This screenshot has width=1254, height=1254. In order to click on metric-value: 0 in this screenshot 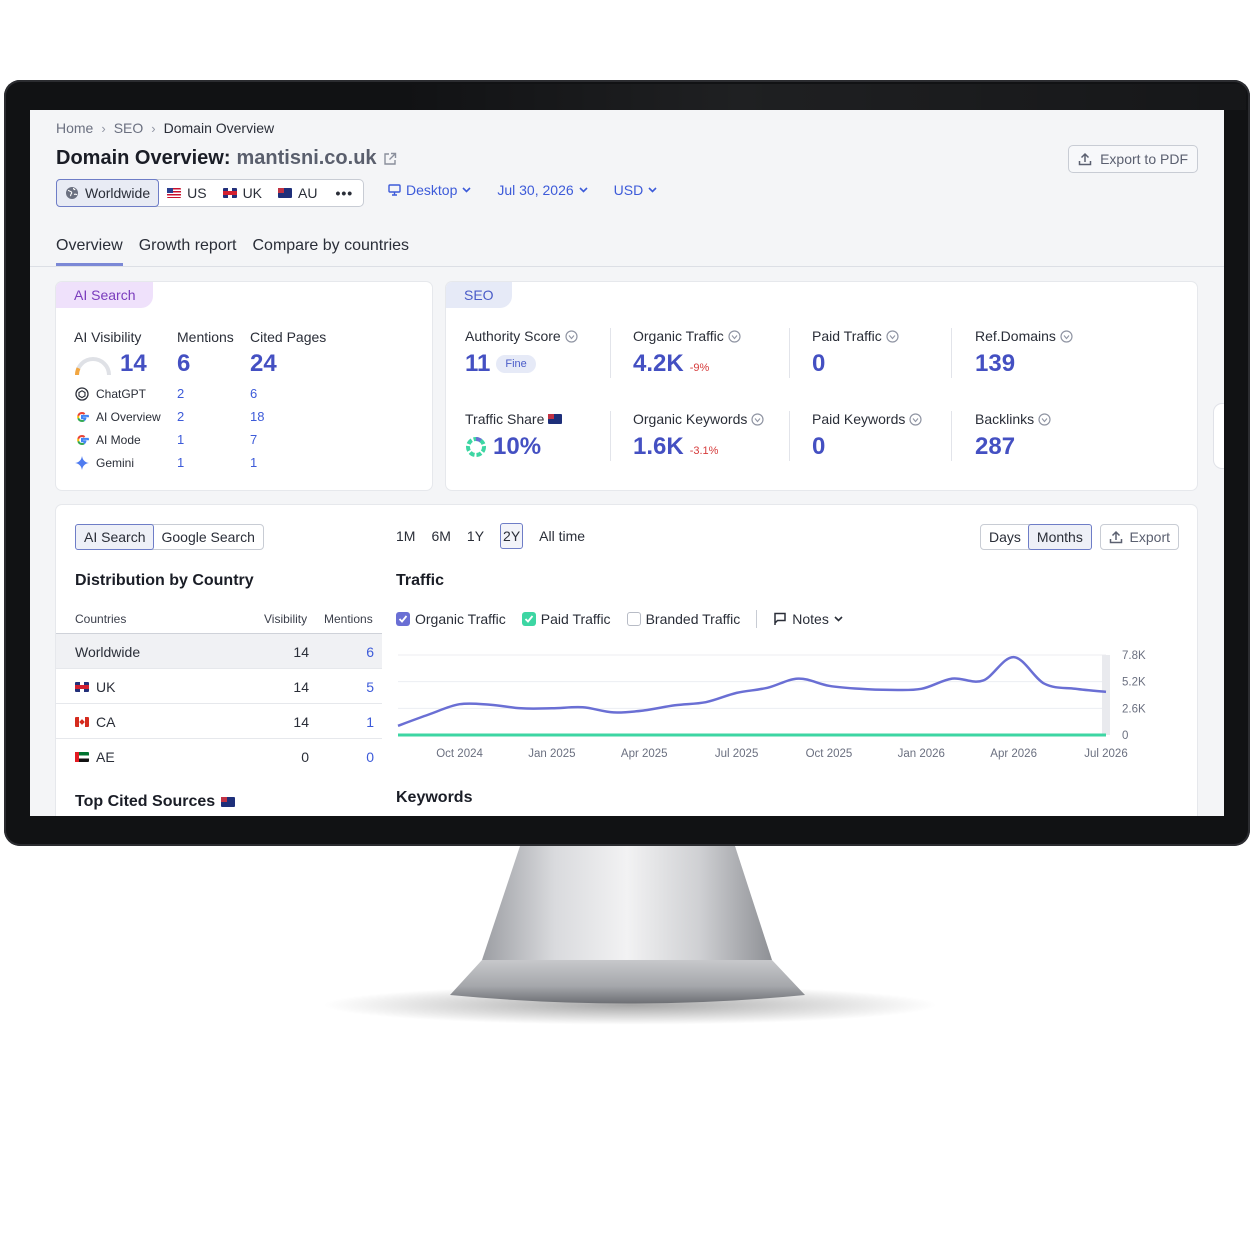, I will do `click(819, 363)`.